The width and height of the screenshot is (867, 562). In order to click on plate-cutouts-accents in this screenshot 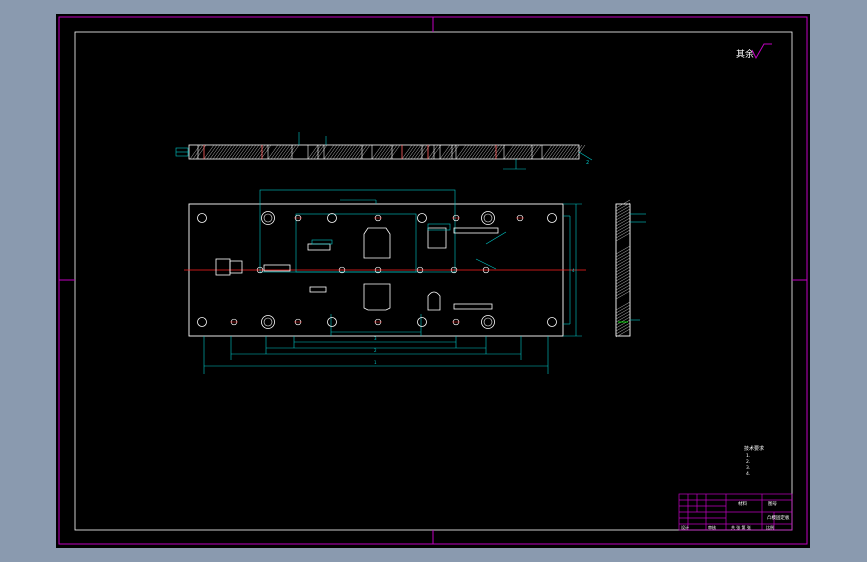, I will do `click(409, 246)`.